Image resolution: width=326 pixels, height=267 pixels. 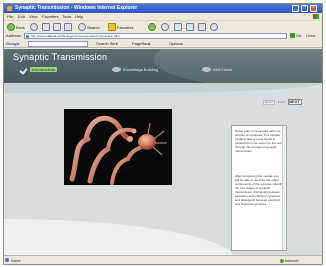 I want to click on google-pagerank: PageRank, so click(x=141, y=44).